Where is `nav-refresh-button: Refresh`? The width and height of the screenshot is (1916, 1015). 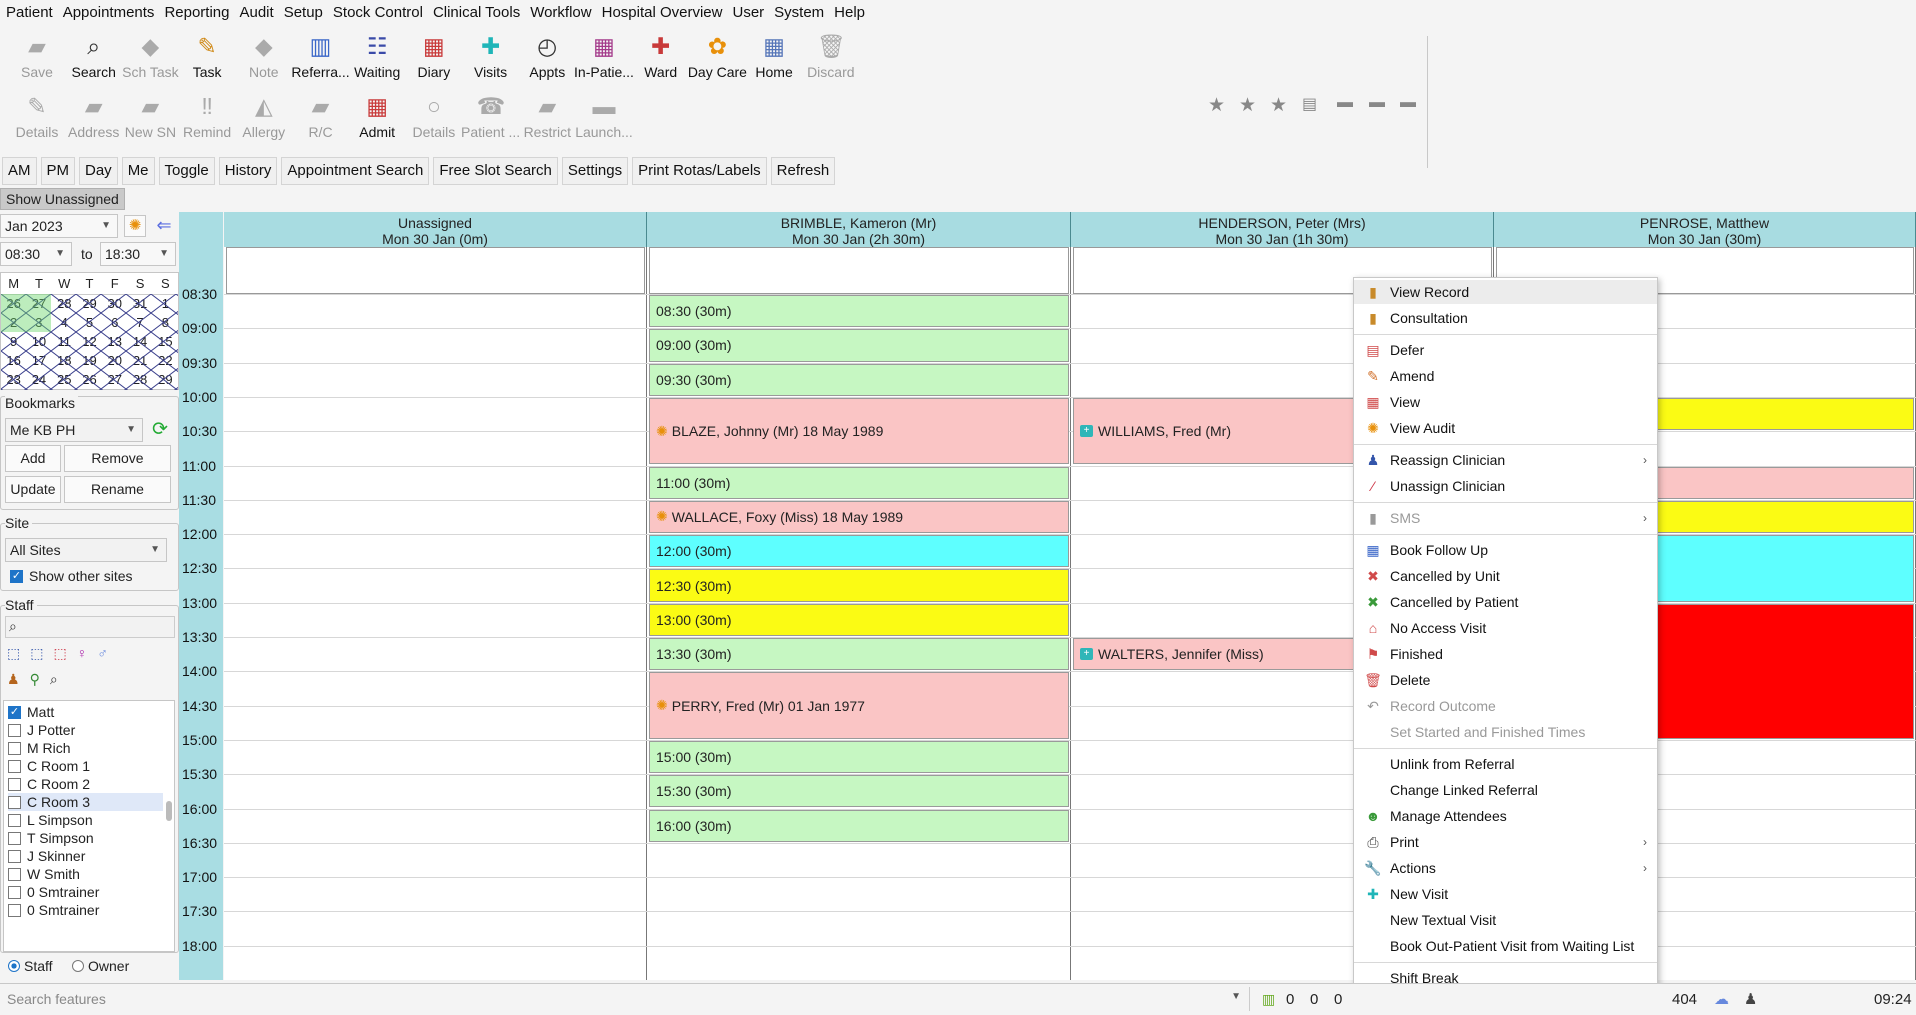
nav-refresh-button: Refresh is located at coordinates (803, 171).